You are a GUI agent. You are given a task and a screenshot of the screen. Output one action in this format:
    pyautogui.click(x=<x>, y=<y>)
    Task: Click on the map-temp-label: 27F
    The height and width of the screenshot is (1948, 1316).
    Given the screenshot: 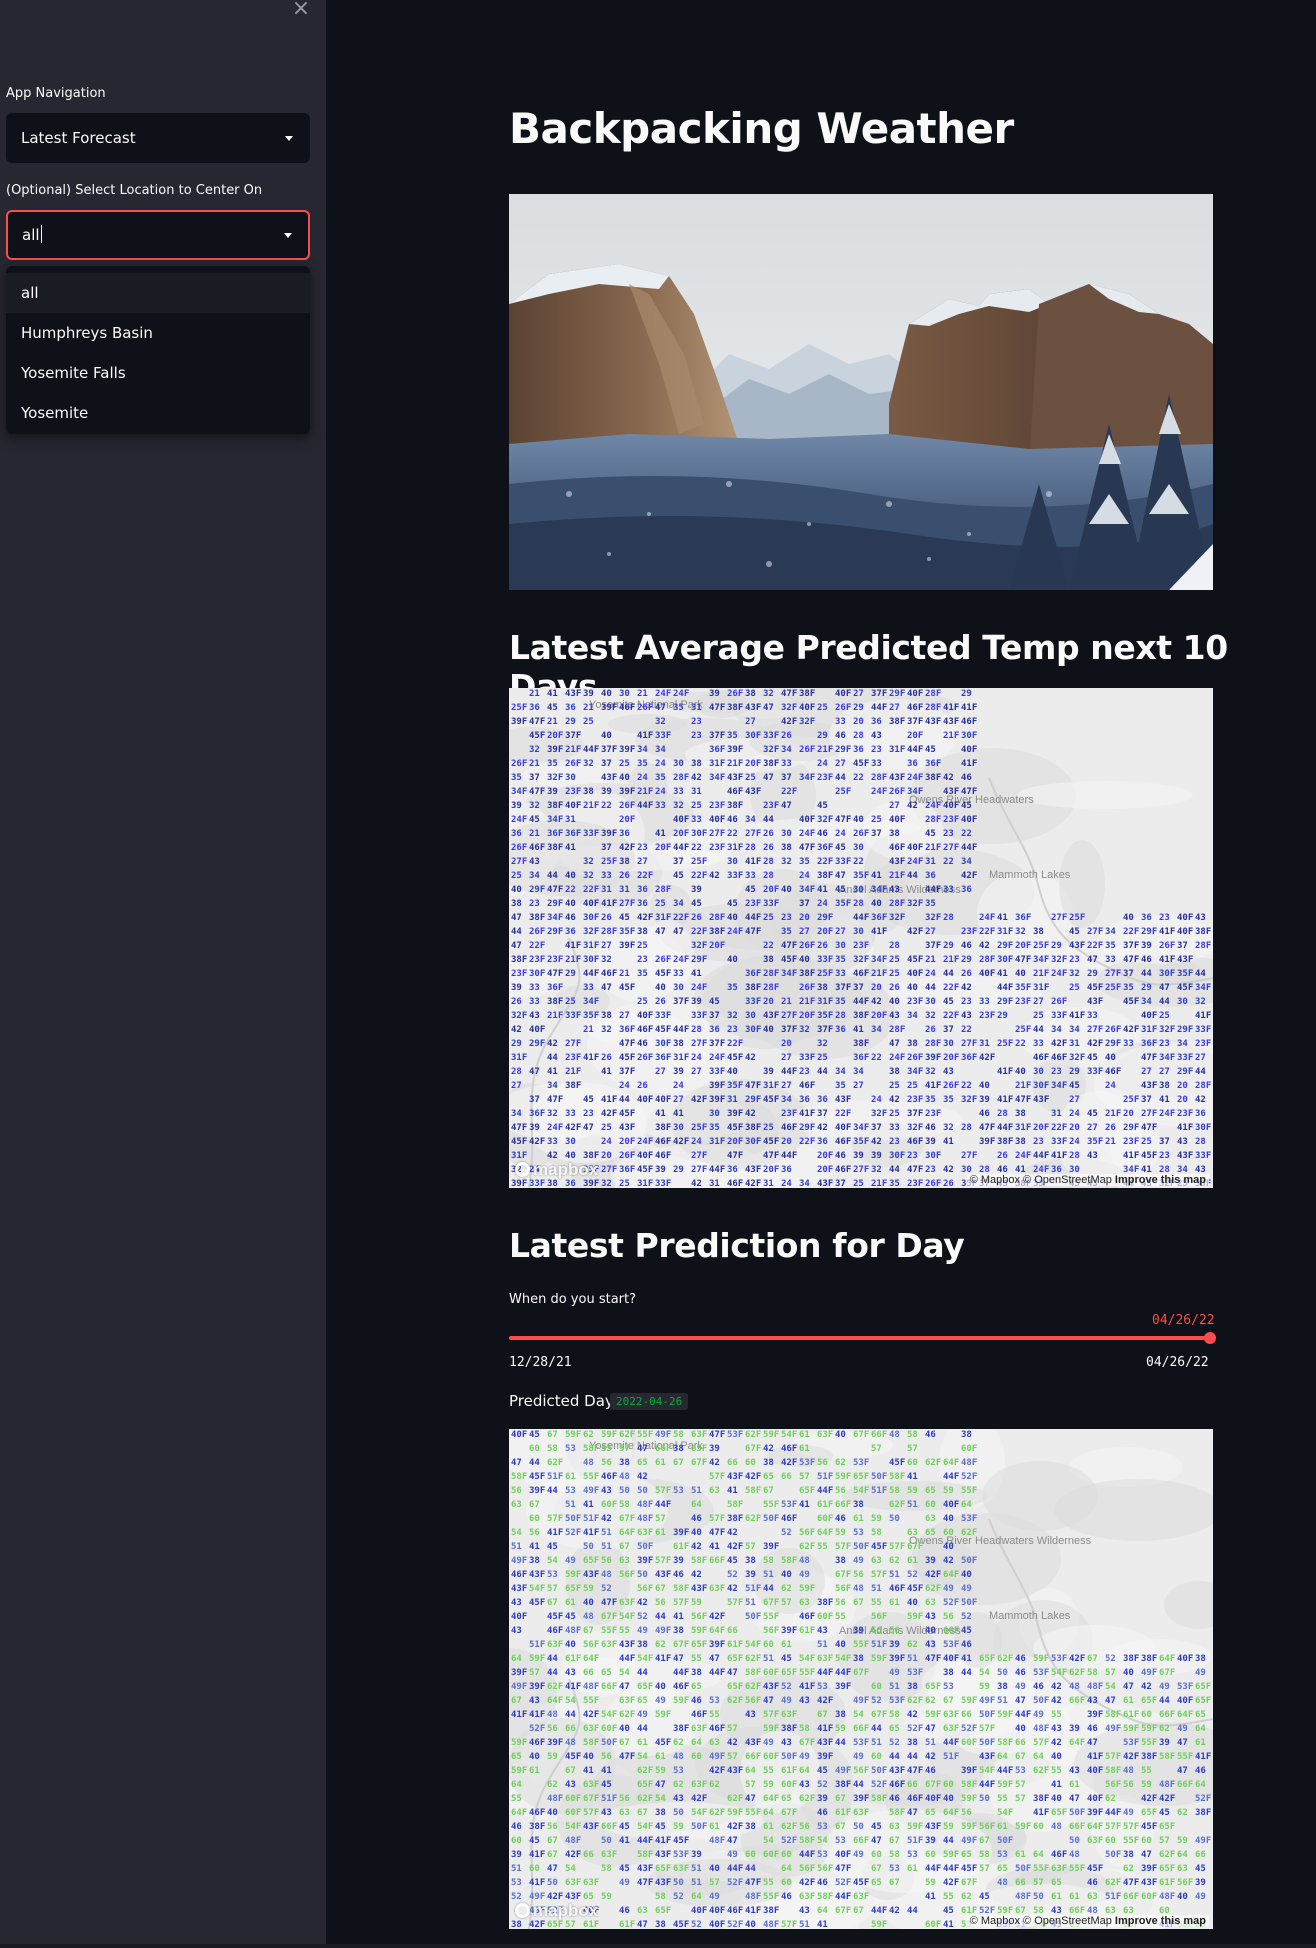 What is the action you would take?
    pyautogui.click(x=1149, y=1114)
    